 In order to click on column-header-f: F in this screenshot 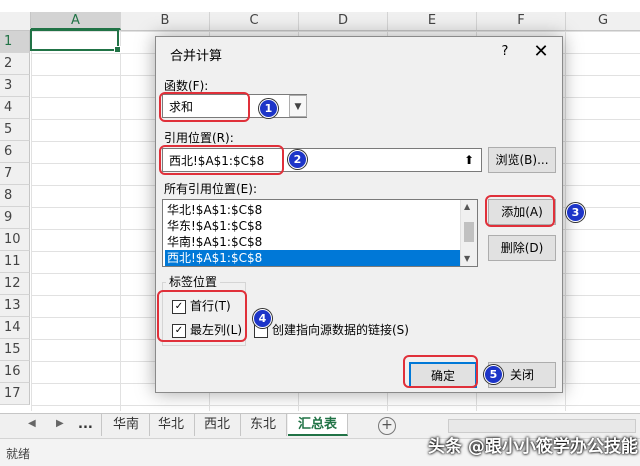, I will do `click(521, 21)`.